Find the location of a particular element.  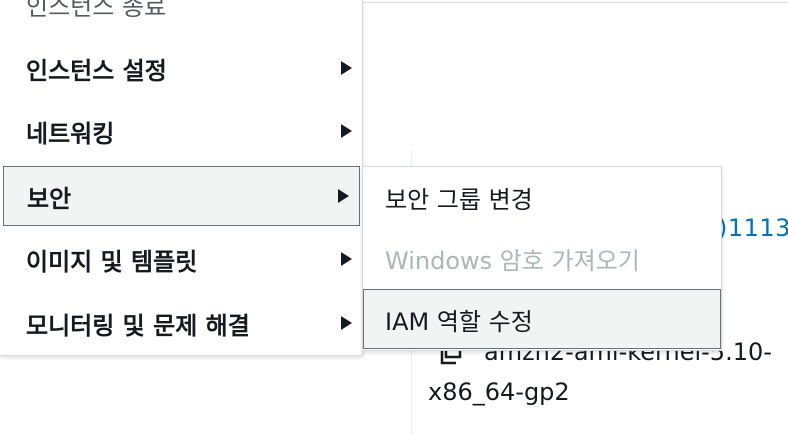

ami-name-text-cont: x86_64-gp2 is located at coordinates (499, 392).